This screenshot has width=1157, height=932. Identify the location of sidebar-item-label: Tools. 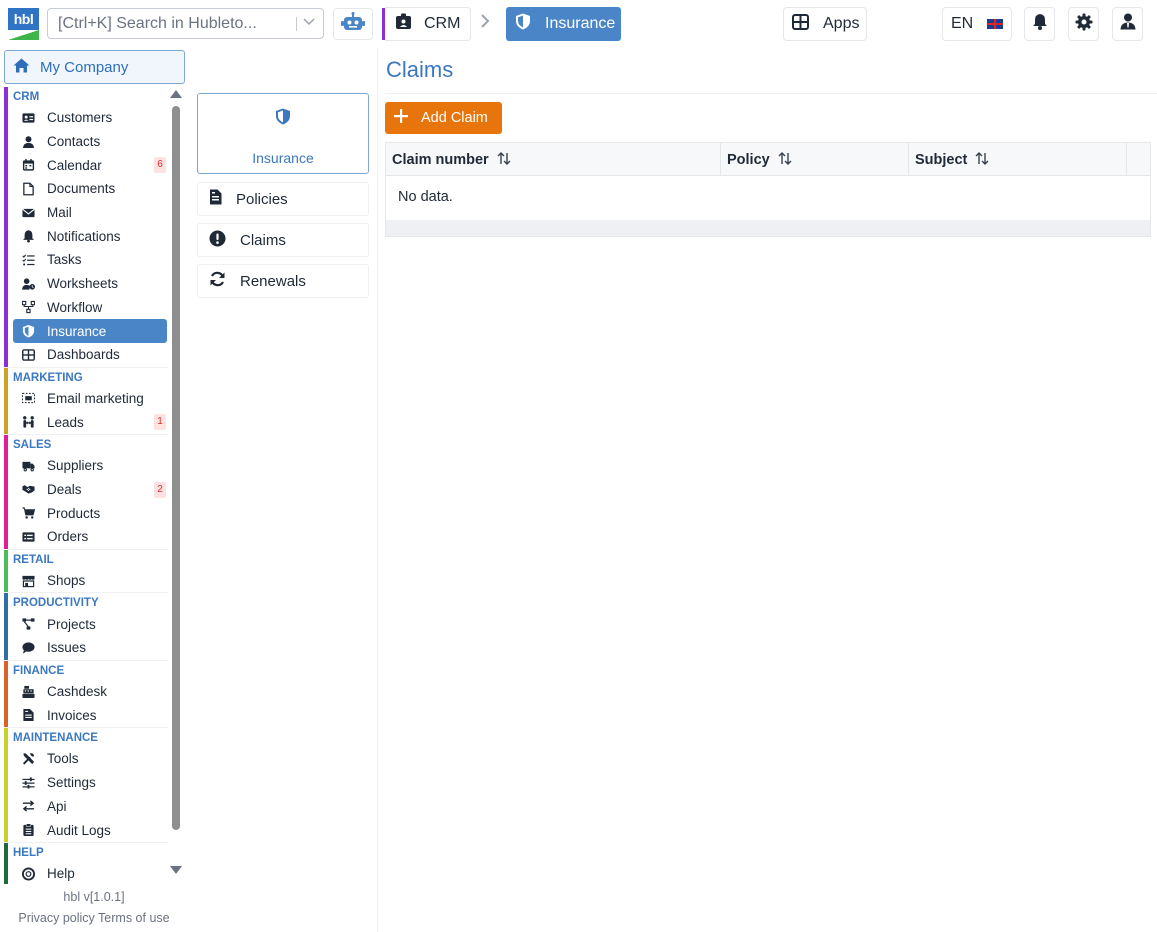
(63, 759).